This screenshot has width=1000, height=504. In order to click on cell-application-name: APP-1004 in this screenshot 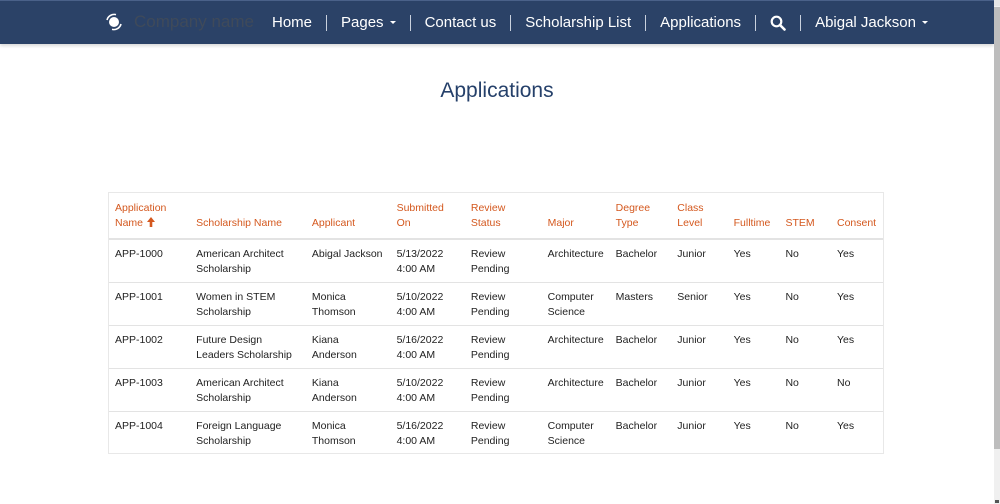, I will do `click(149, 433)`.